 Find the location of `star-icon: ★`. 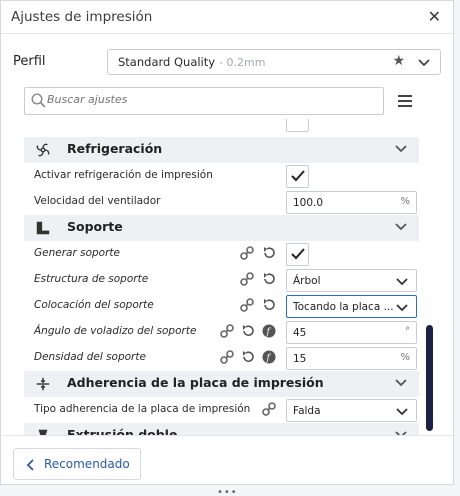

star-icon: ★ is located at coordinates (398, 61).